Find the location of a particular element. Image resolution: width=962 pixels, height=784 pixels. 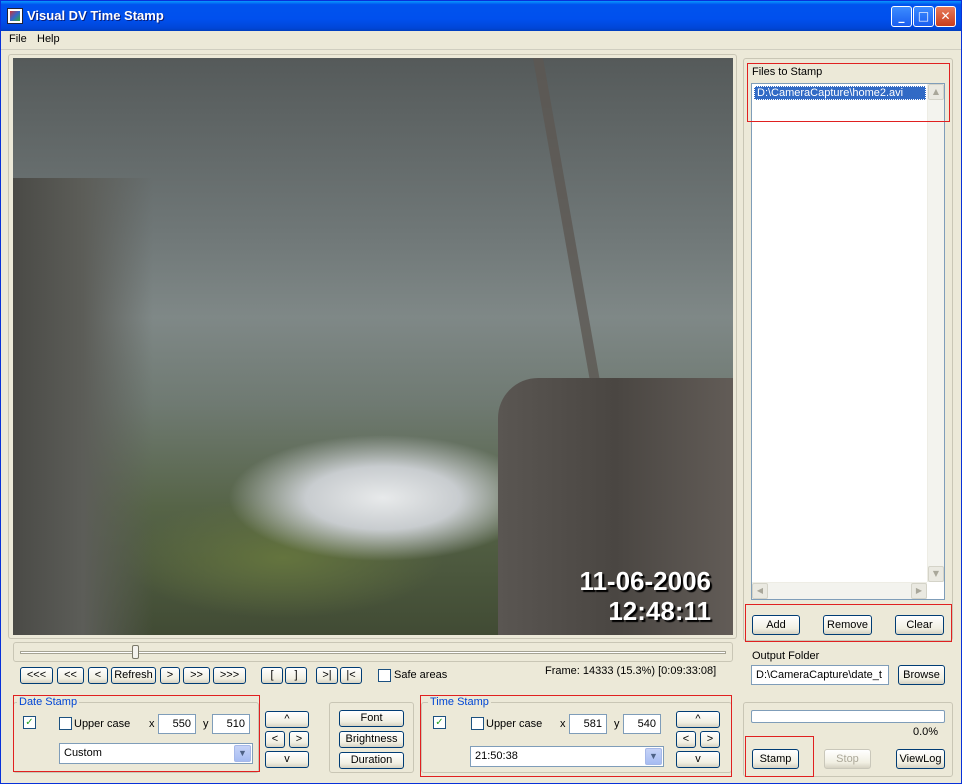

first-frame-button: <<< is located at coordinates (36, 675).